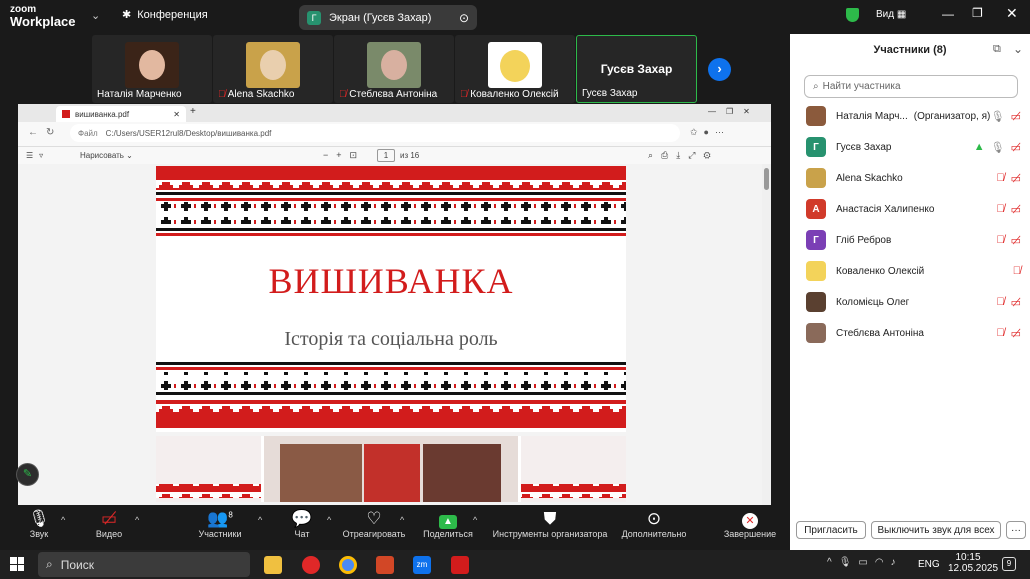 Image resolution: width=1030 pixels, height=579 pixels. What do you see at coordinates (460, 565) in the screenshot?
I see `acrobat-icon` at bounding box center [460, 565].